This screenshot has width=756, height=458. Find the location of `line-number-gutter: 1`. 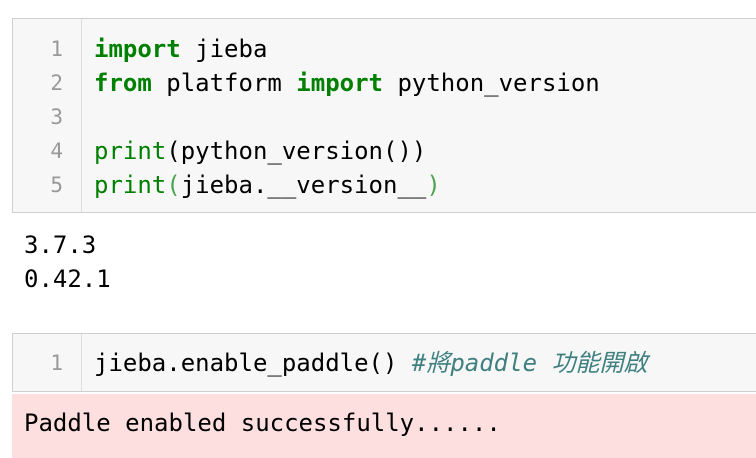

line-number-gutter: 1 is located at coordinates (47, 362).